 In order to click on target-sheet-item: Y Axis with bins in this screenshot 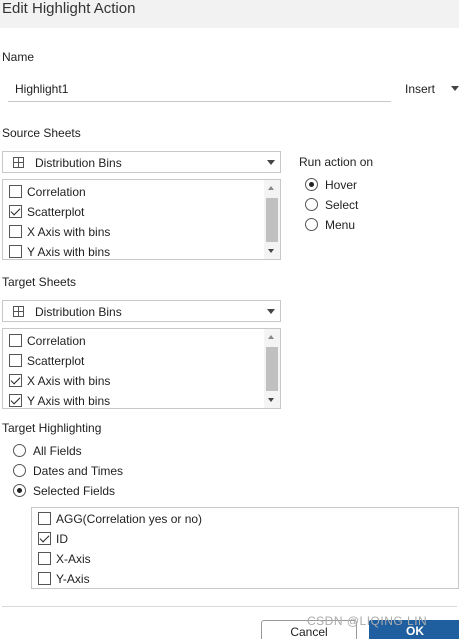, I will do `click(134, 399)`.